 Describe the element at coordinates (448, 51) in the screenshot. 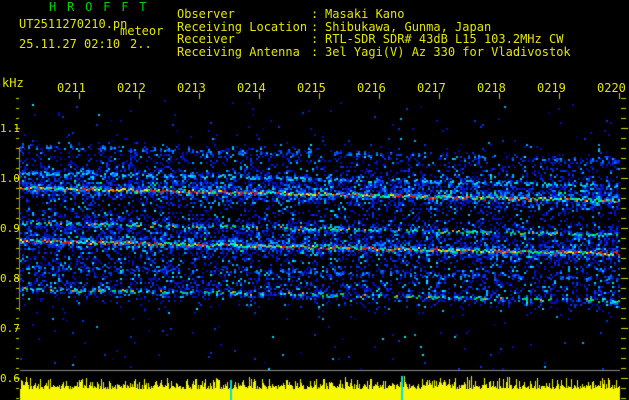

I see `info-value: 3el Yagi(V) Az 330 for Vladivostok` at that location.